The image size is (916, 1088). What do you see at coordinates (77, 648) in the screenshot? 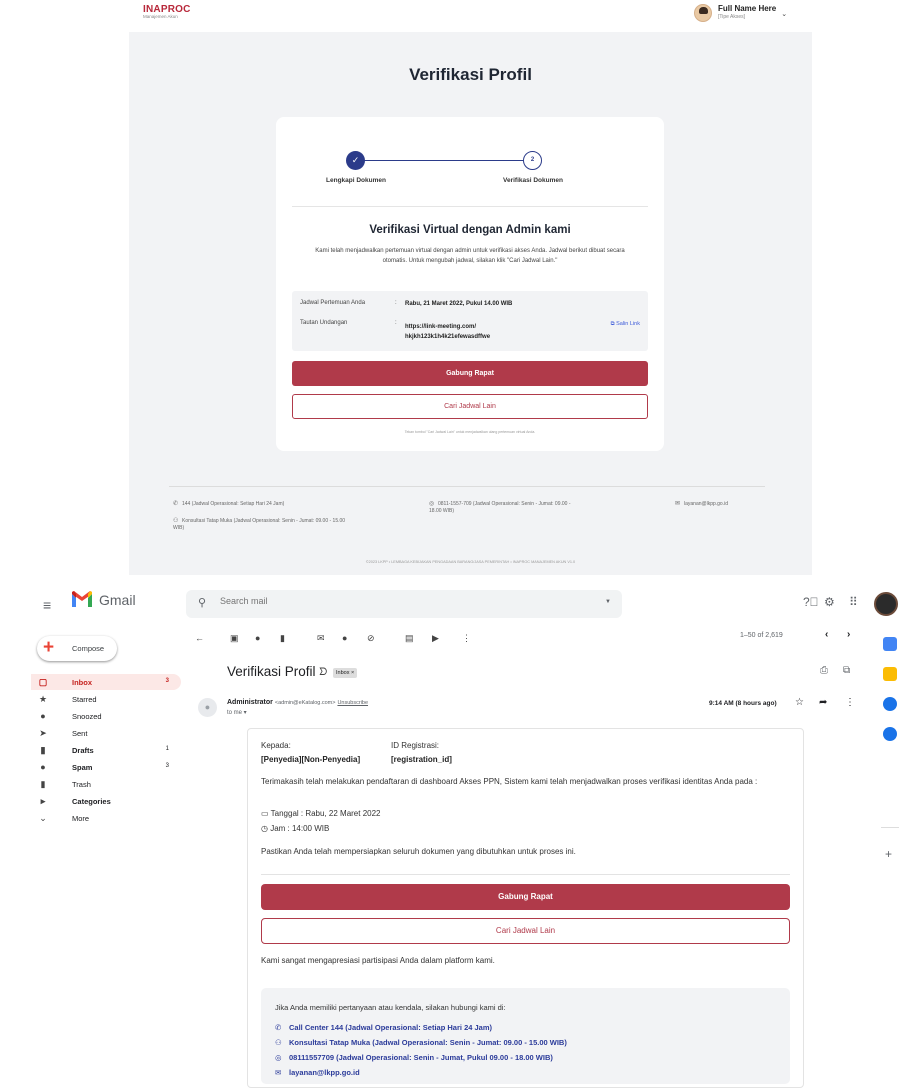
I see `compose-button: + Compose` at bounding box center [77, 648].